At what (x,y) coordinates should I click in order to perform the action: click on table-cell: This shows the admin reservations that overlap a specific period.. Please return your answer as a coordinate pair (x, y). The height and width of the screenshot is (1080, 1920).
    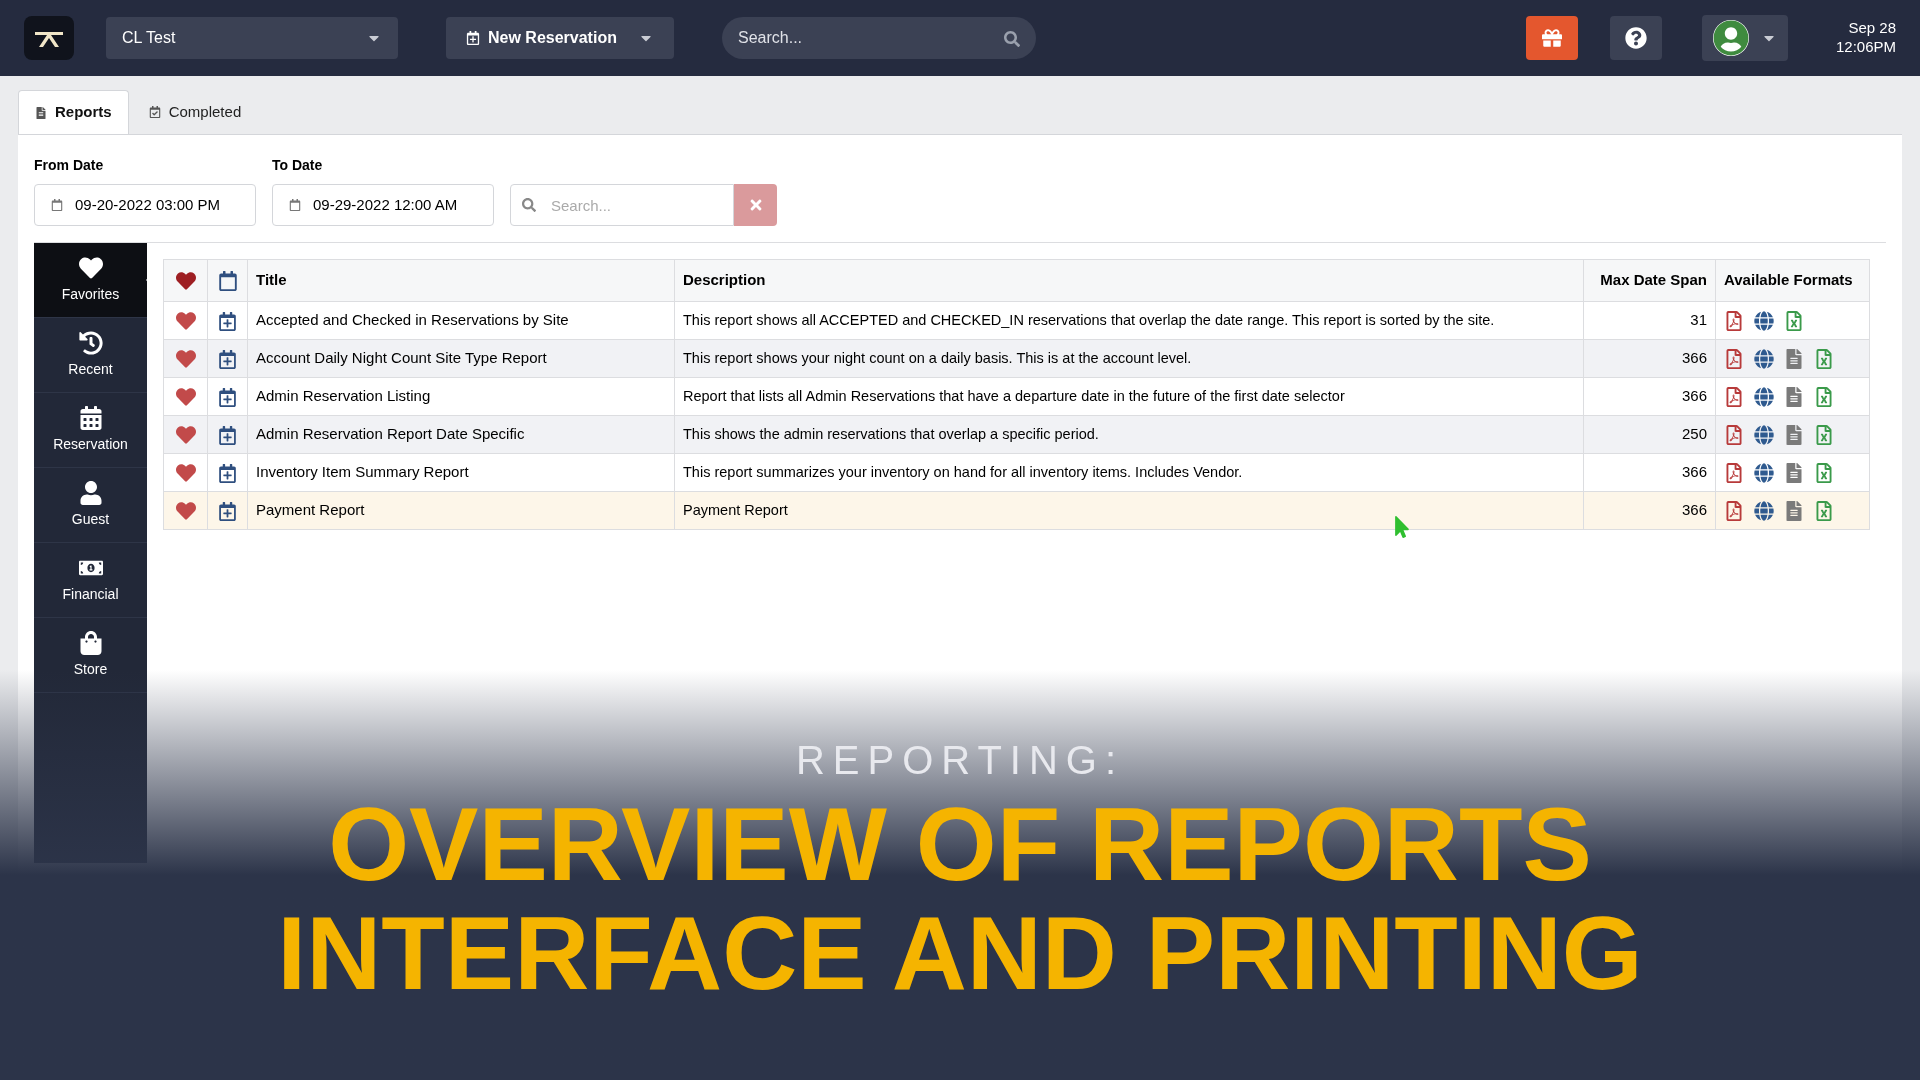
    Looking at the image, I should click on (1129, 434).